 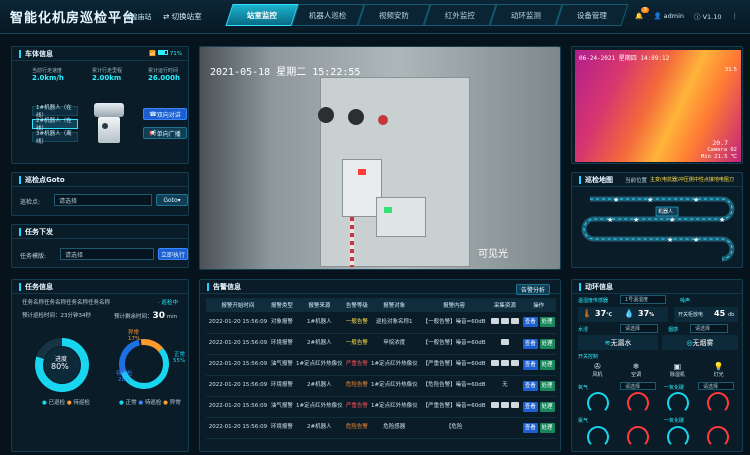 I want to click on more-icon: ⋮, so click(x=735, y=16).